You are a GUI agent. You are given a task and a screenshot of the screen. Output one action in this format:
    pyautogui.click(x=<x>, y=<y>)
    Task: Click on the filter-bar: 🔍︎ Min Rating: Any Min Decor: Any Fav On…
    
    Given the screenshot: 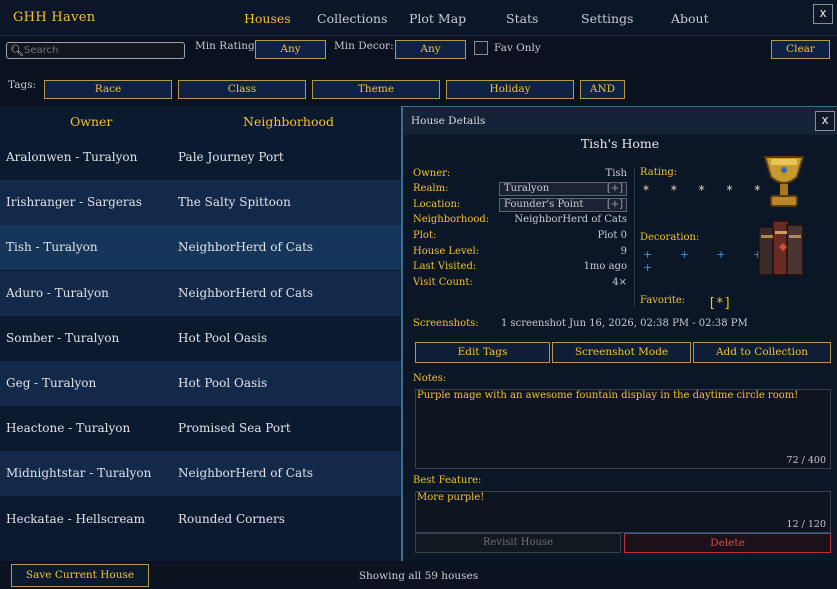 What is the action you would take?
    pyautogui.click(x=418, y=71)
    